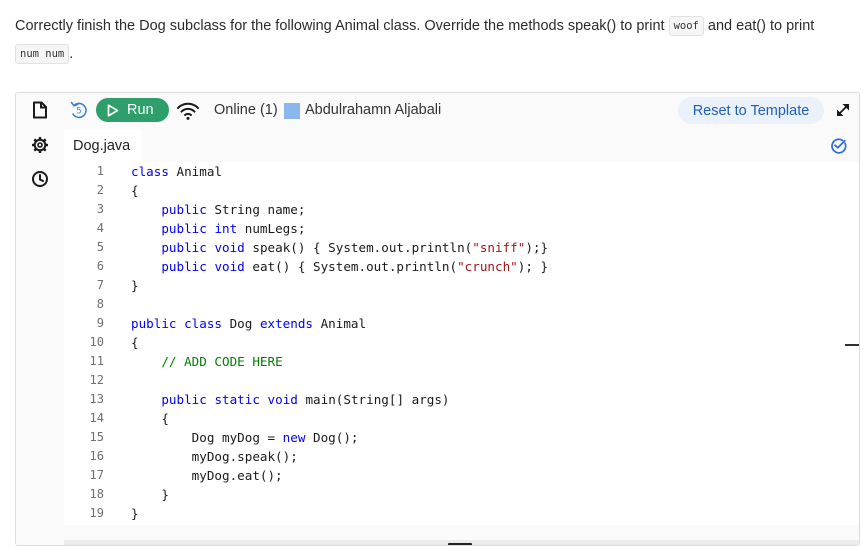 This screenshot has width=863, height=546. I want to click on num-num-code-chip: num num, so click(42, 54).